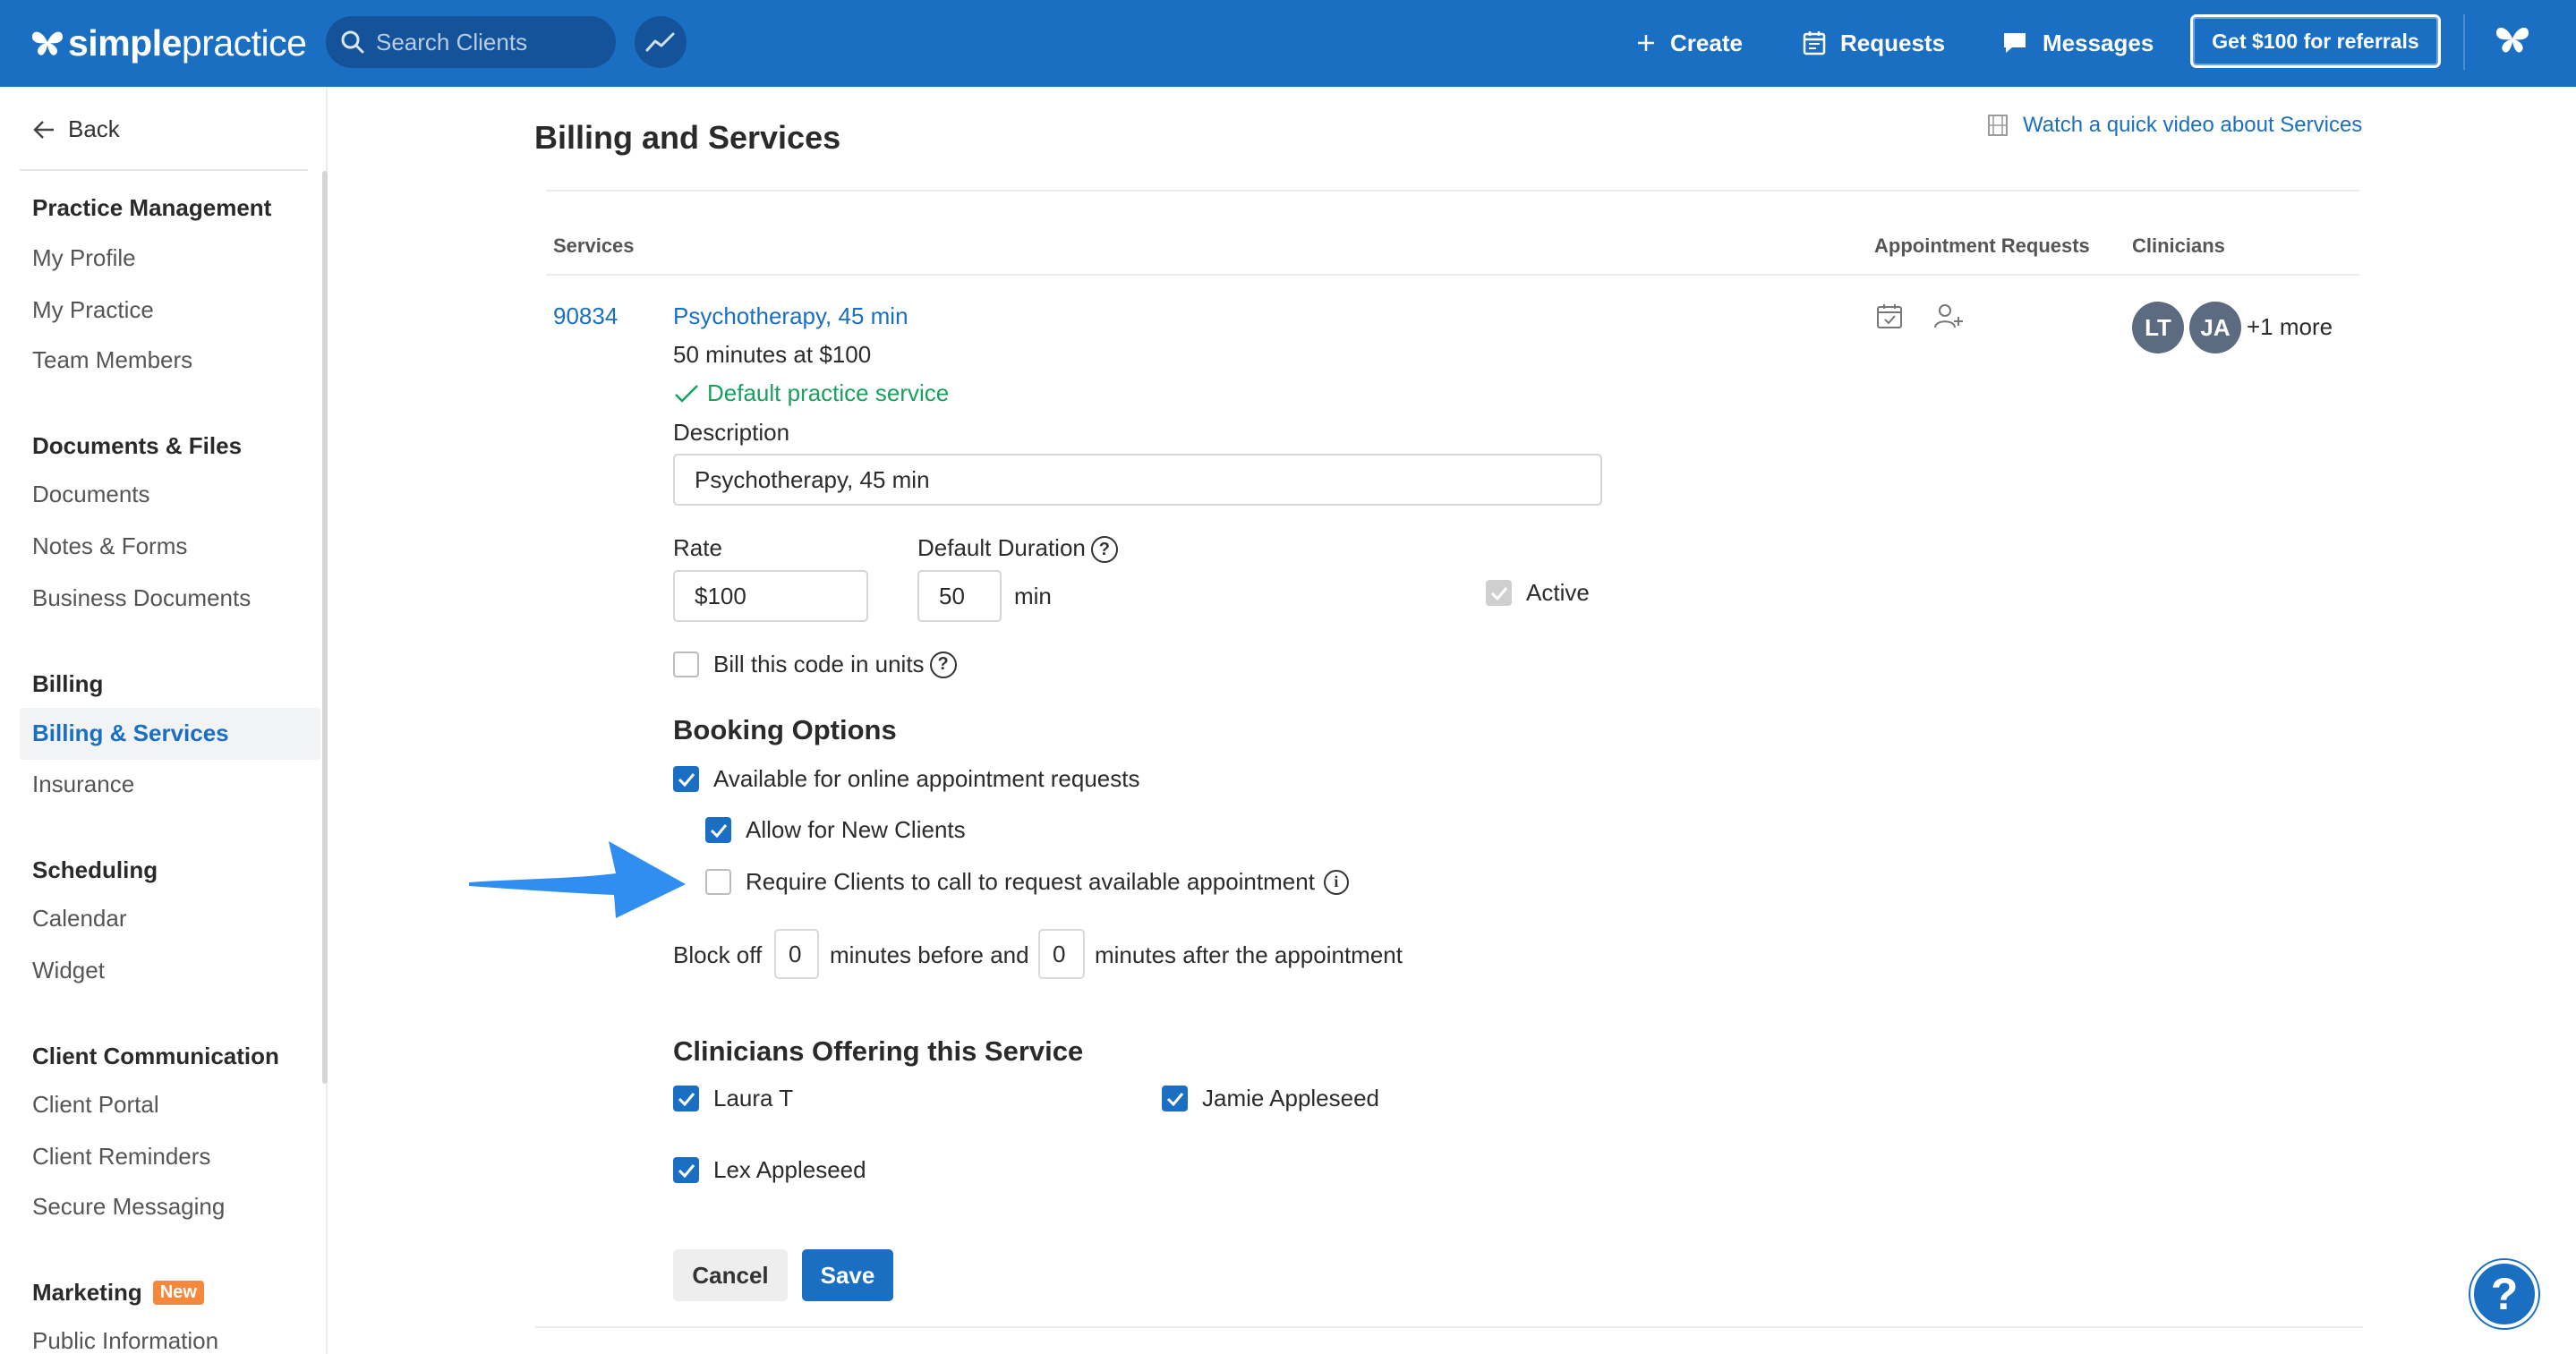  I want to click on sidebar-item-team-members: Team Members, so click(112, 360).